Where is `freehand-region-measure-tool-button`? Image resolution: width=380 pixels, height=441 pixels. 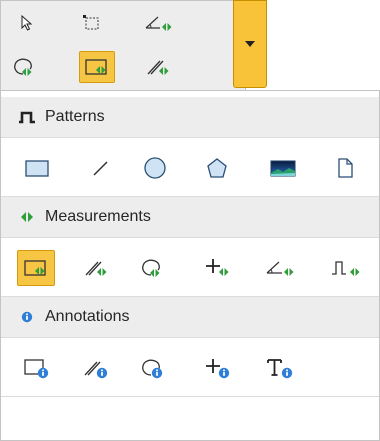
freehand-region-measure-tool-button is located at coordinates (155, 268).